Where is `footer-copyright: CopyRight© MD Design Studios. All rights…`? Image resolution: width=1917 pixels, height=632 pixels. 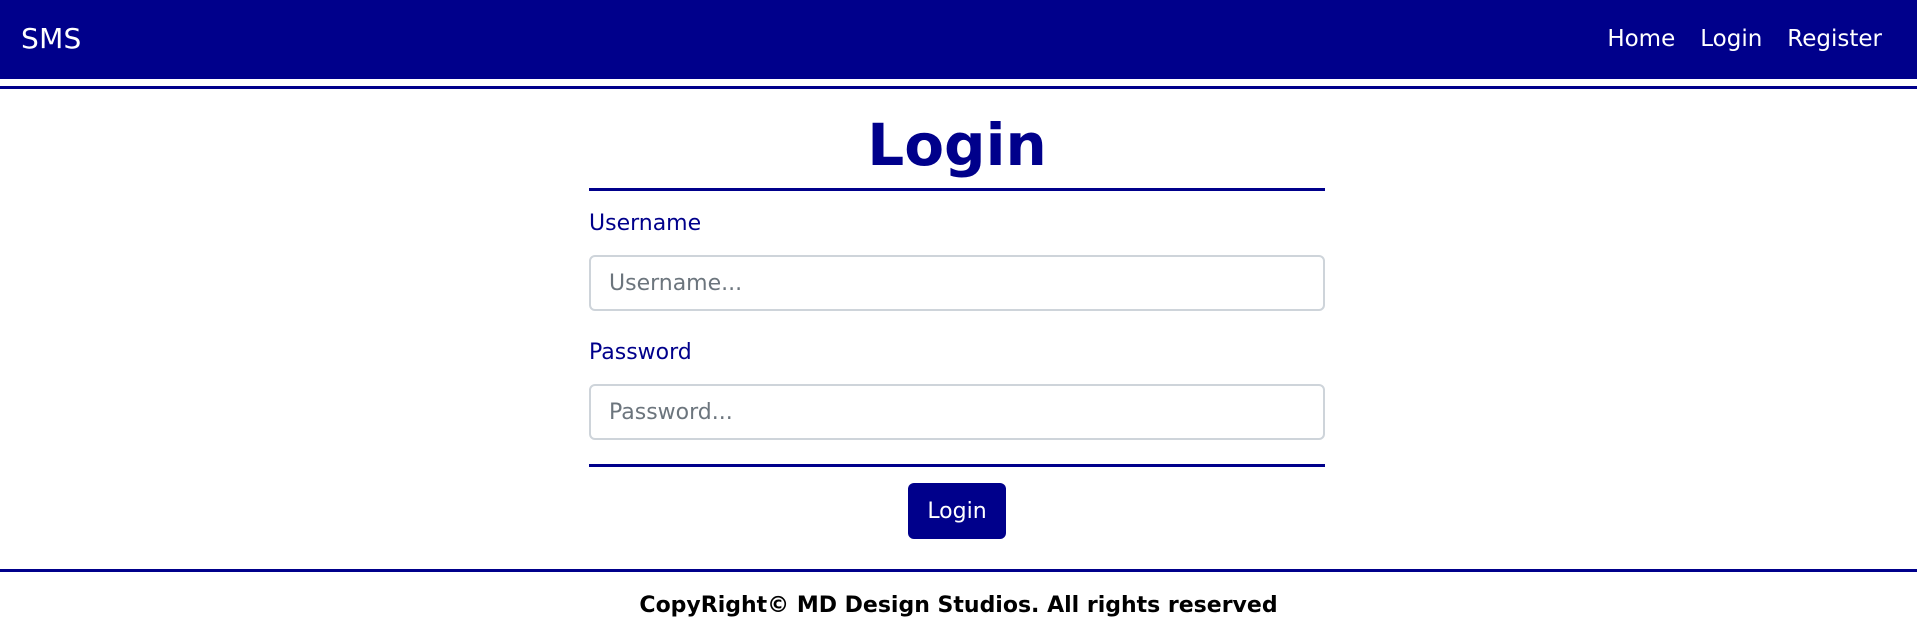 footer-copyright: CopyRight© MD Design Studios. All rights… is located at coordinates (958, 605).